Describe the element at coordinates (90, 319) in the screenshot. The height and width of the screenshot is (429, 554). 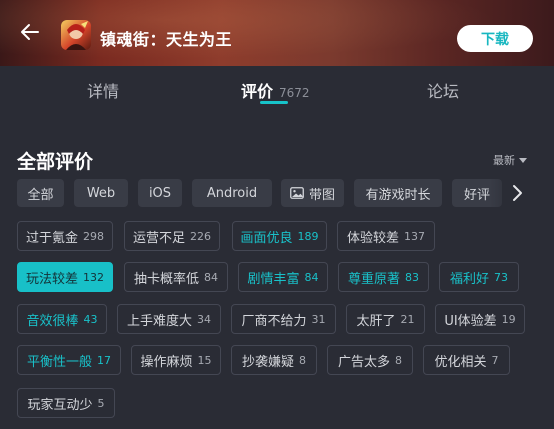
I see `tag-count: 43` at that location.